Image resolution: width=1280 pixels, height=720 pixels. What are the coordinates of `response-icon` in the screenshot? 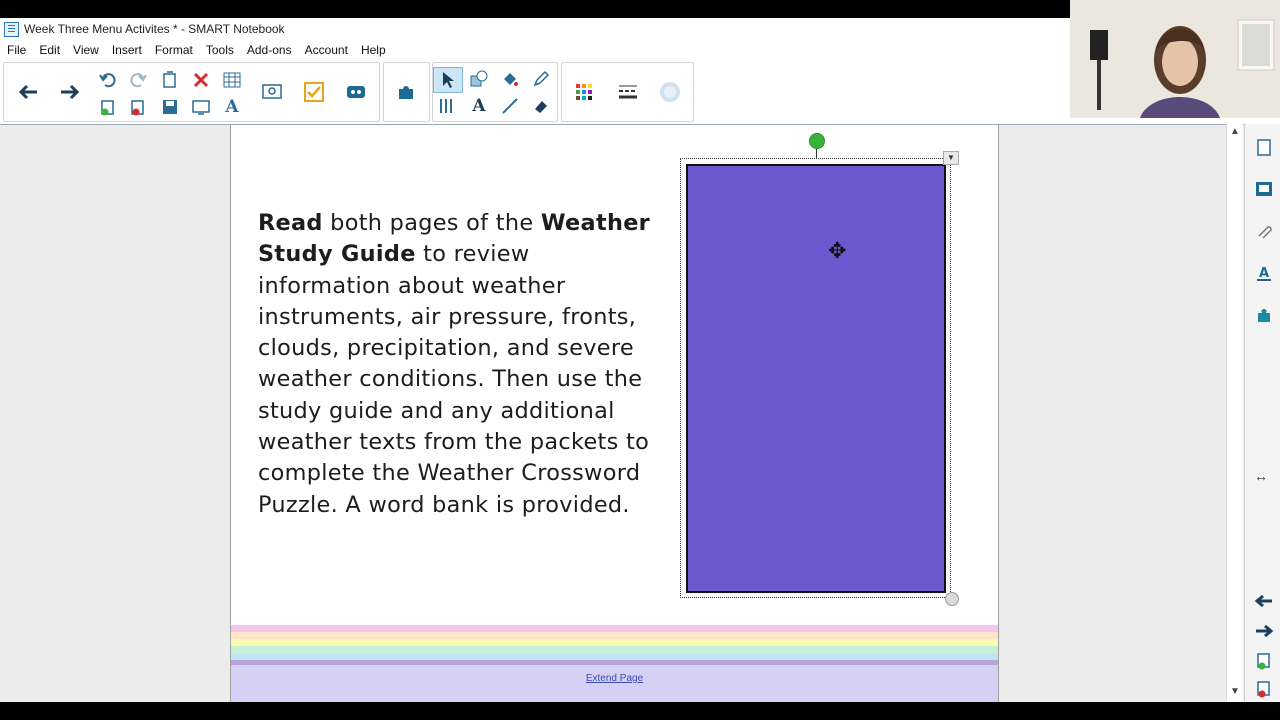 It's located at (356, 92).